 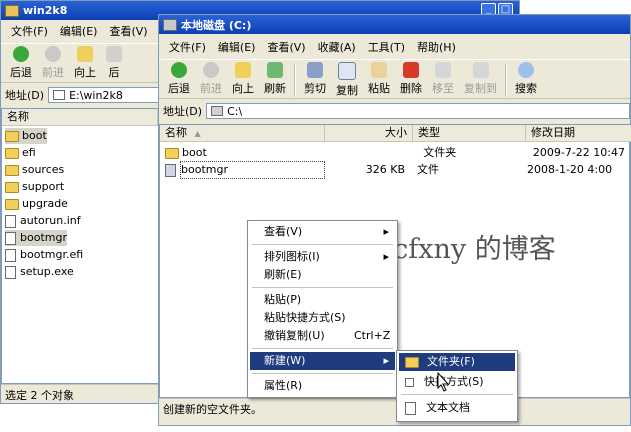 What do you see at coordinates (21, 54) in the screenshot?
I see `back-arrow-icon` at bounding box center [21, 54].